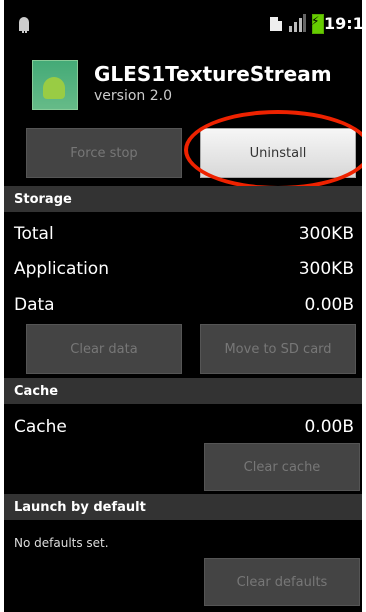 The width and height of the screenshot is (366, 612). I want to click on no-defaults-text: No defaults set., so click(61, 543).